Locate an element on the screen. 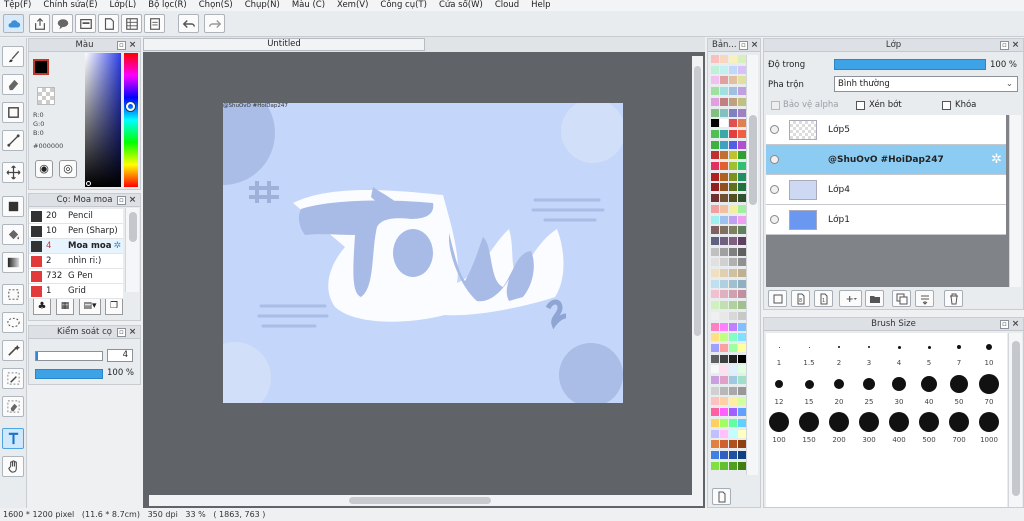 Image resolution: width=1024 pixels, height=521 pixels. canvas-hscroll is located at coordinates (421, 500).